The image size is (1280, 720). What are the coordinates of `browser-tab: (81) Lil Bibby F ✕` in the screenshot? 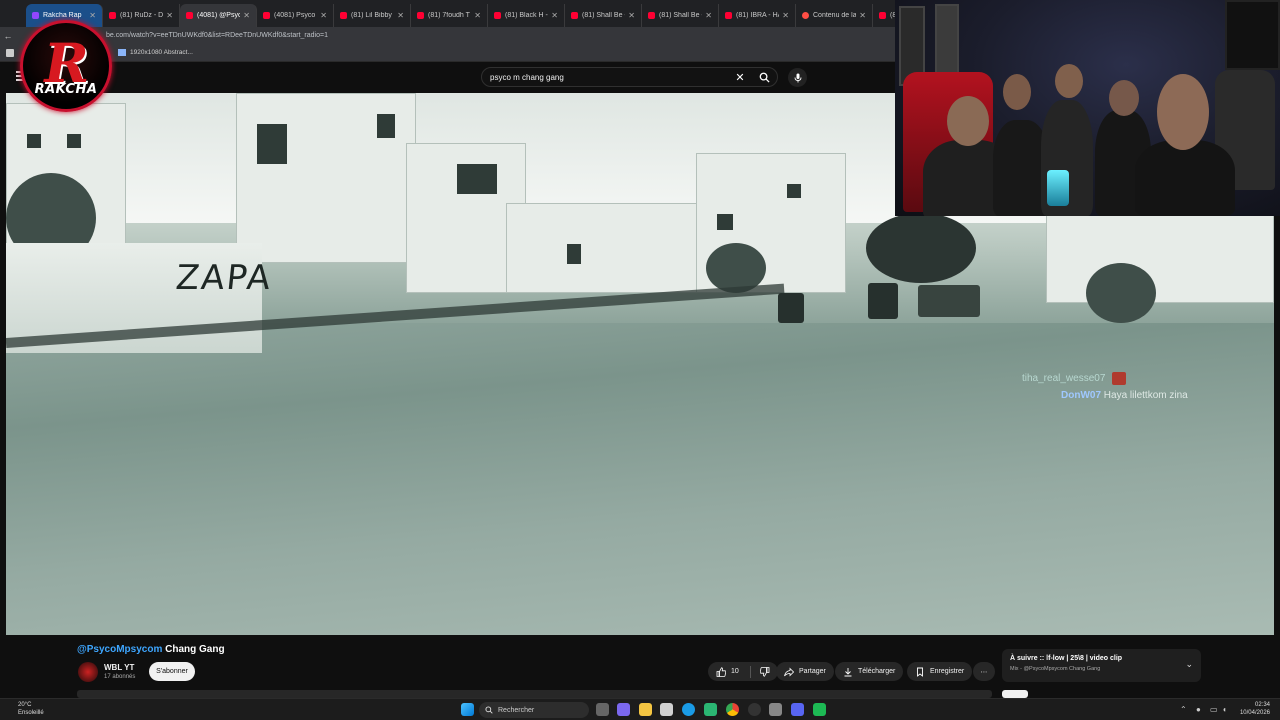 It's located at (372, 15).